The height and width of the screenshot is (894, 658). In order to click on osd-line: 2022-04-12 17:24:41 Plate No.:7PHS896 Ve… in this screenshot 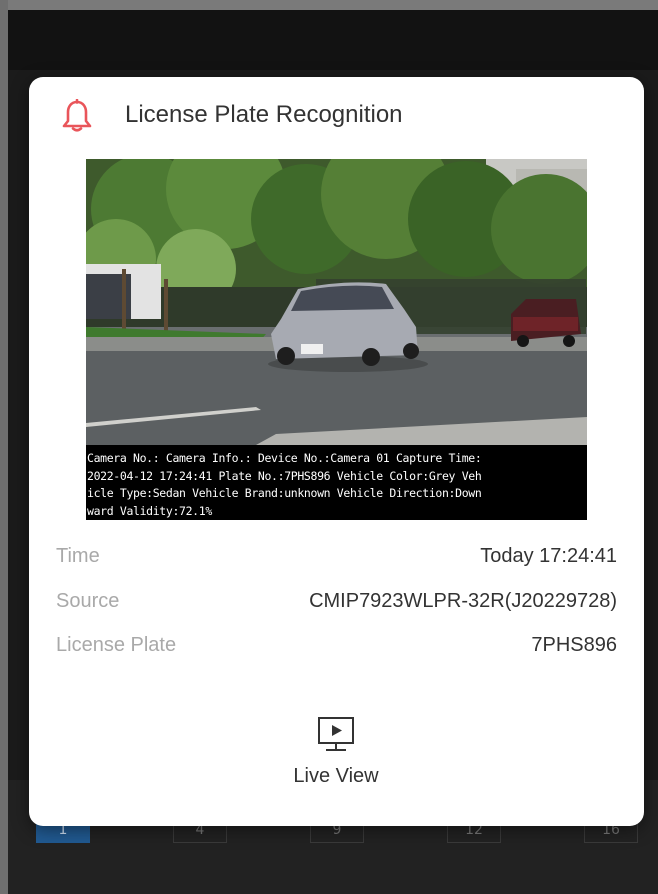, I will do `click(284, 475)`.